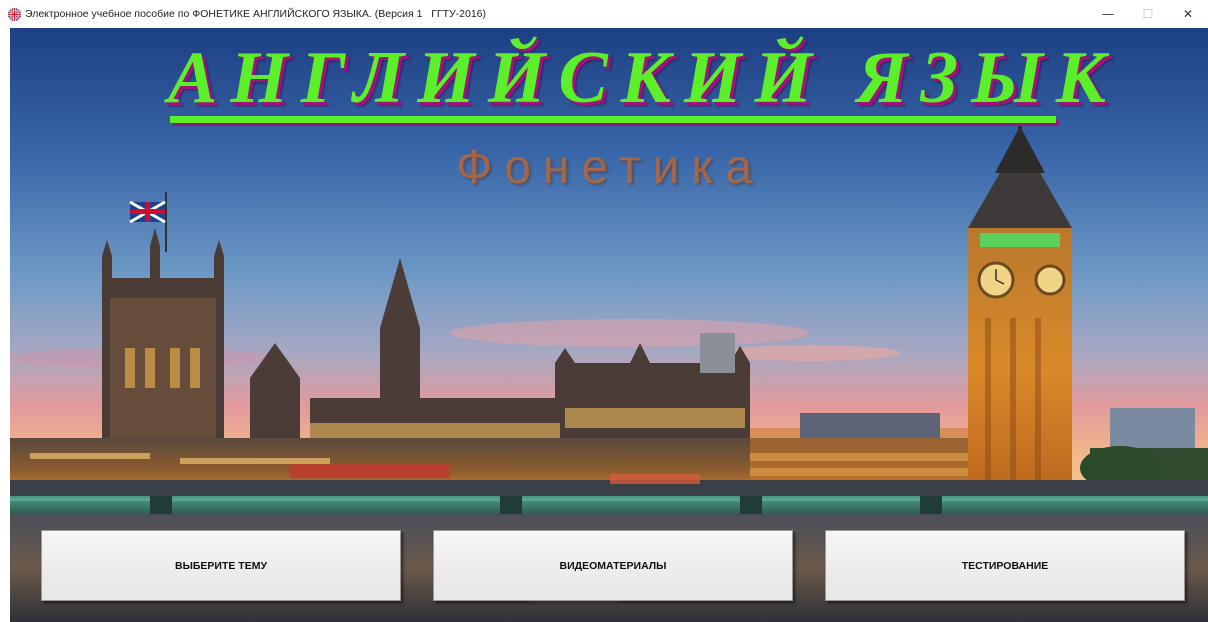 This screenshot has width=1208, height=622. I want to click on close-icon: ✕, so click(1188, 14).